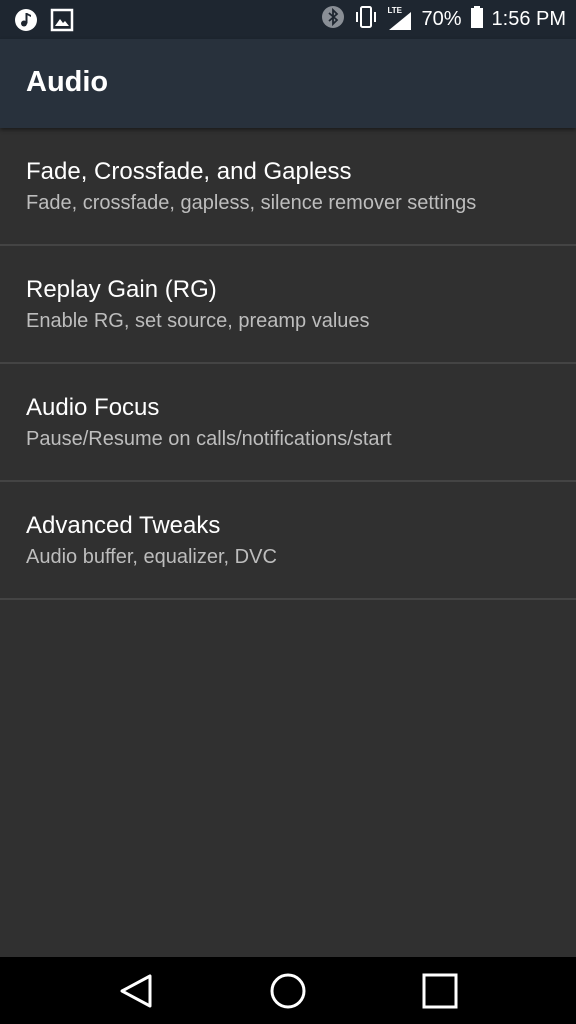 This screenshot has width=576, height=1024. What do you see at coordinates (67, 82) in the screenshot?
I see `page-title: Audio` at bounding box center [67, 82].